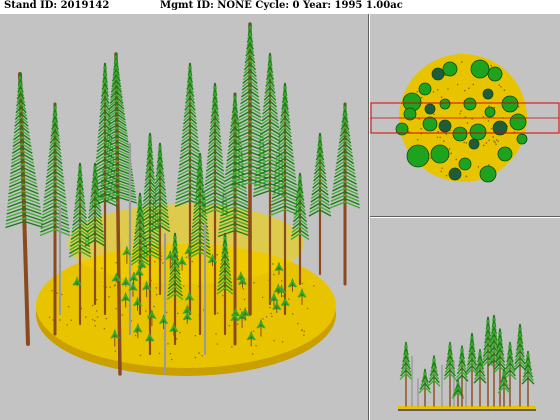 Image resolution: width=560 pixels, height=420 pixels. I want to click on overhead-plot-canvas, so click(465, 118).